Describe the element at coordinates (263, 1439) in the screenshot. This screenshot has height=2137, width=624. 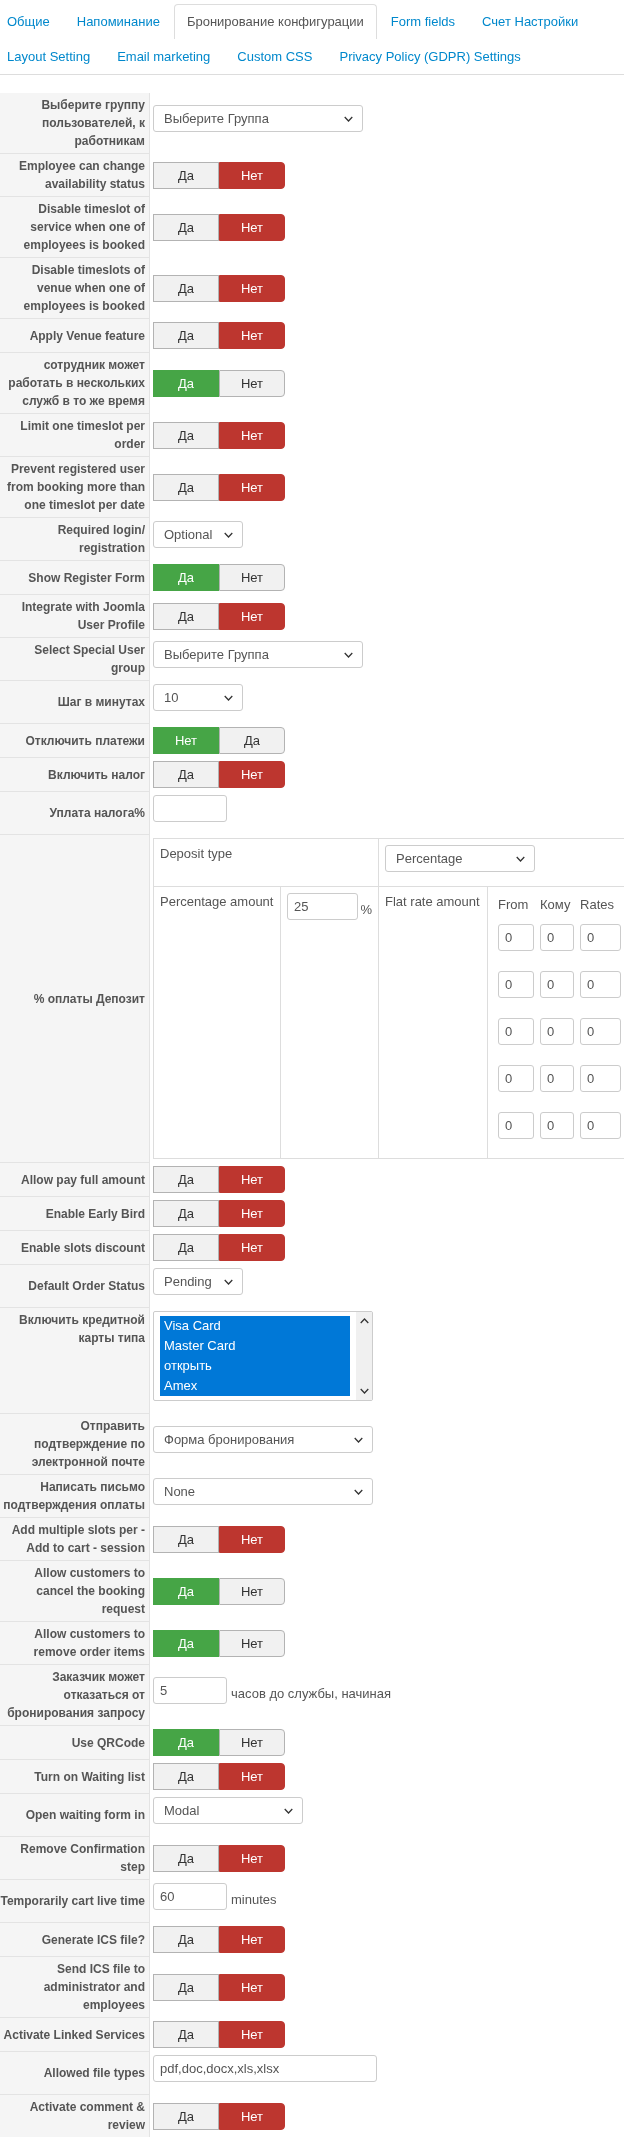
I see `dropdown: Форма бронирования` at that location.